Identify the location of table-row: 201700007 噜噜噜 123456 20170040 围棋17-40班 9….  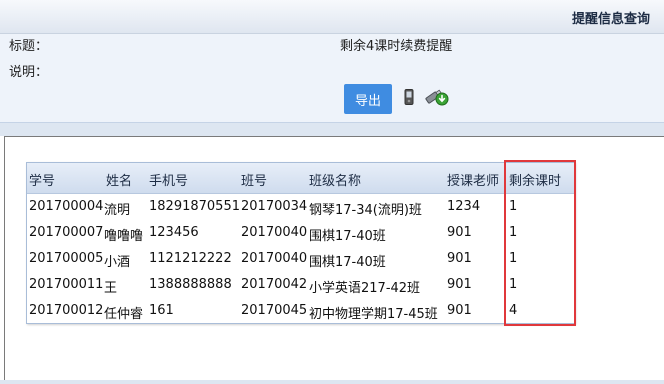
(300, 233).